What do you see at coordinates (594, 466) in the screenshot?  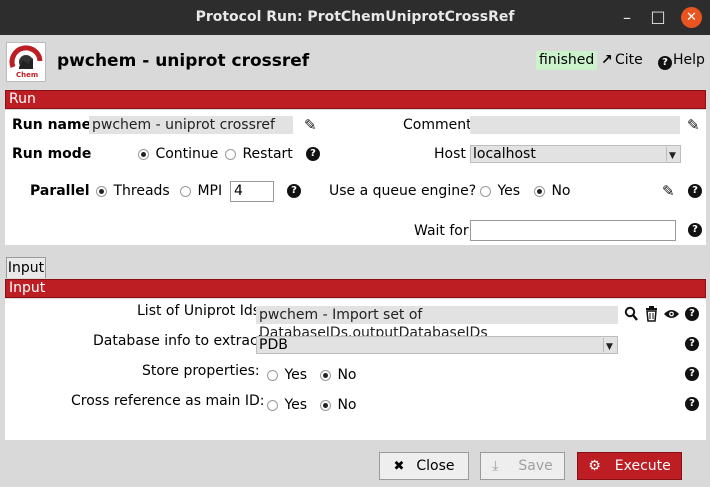 I see `gear-icon: ⚙` at bounding box center [594, 466].